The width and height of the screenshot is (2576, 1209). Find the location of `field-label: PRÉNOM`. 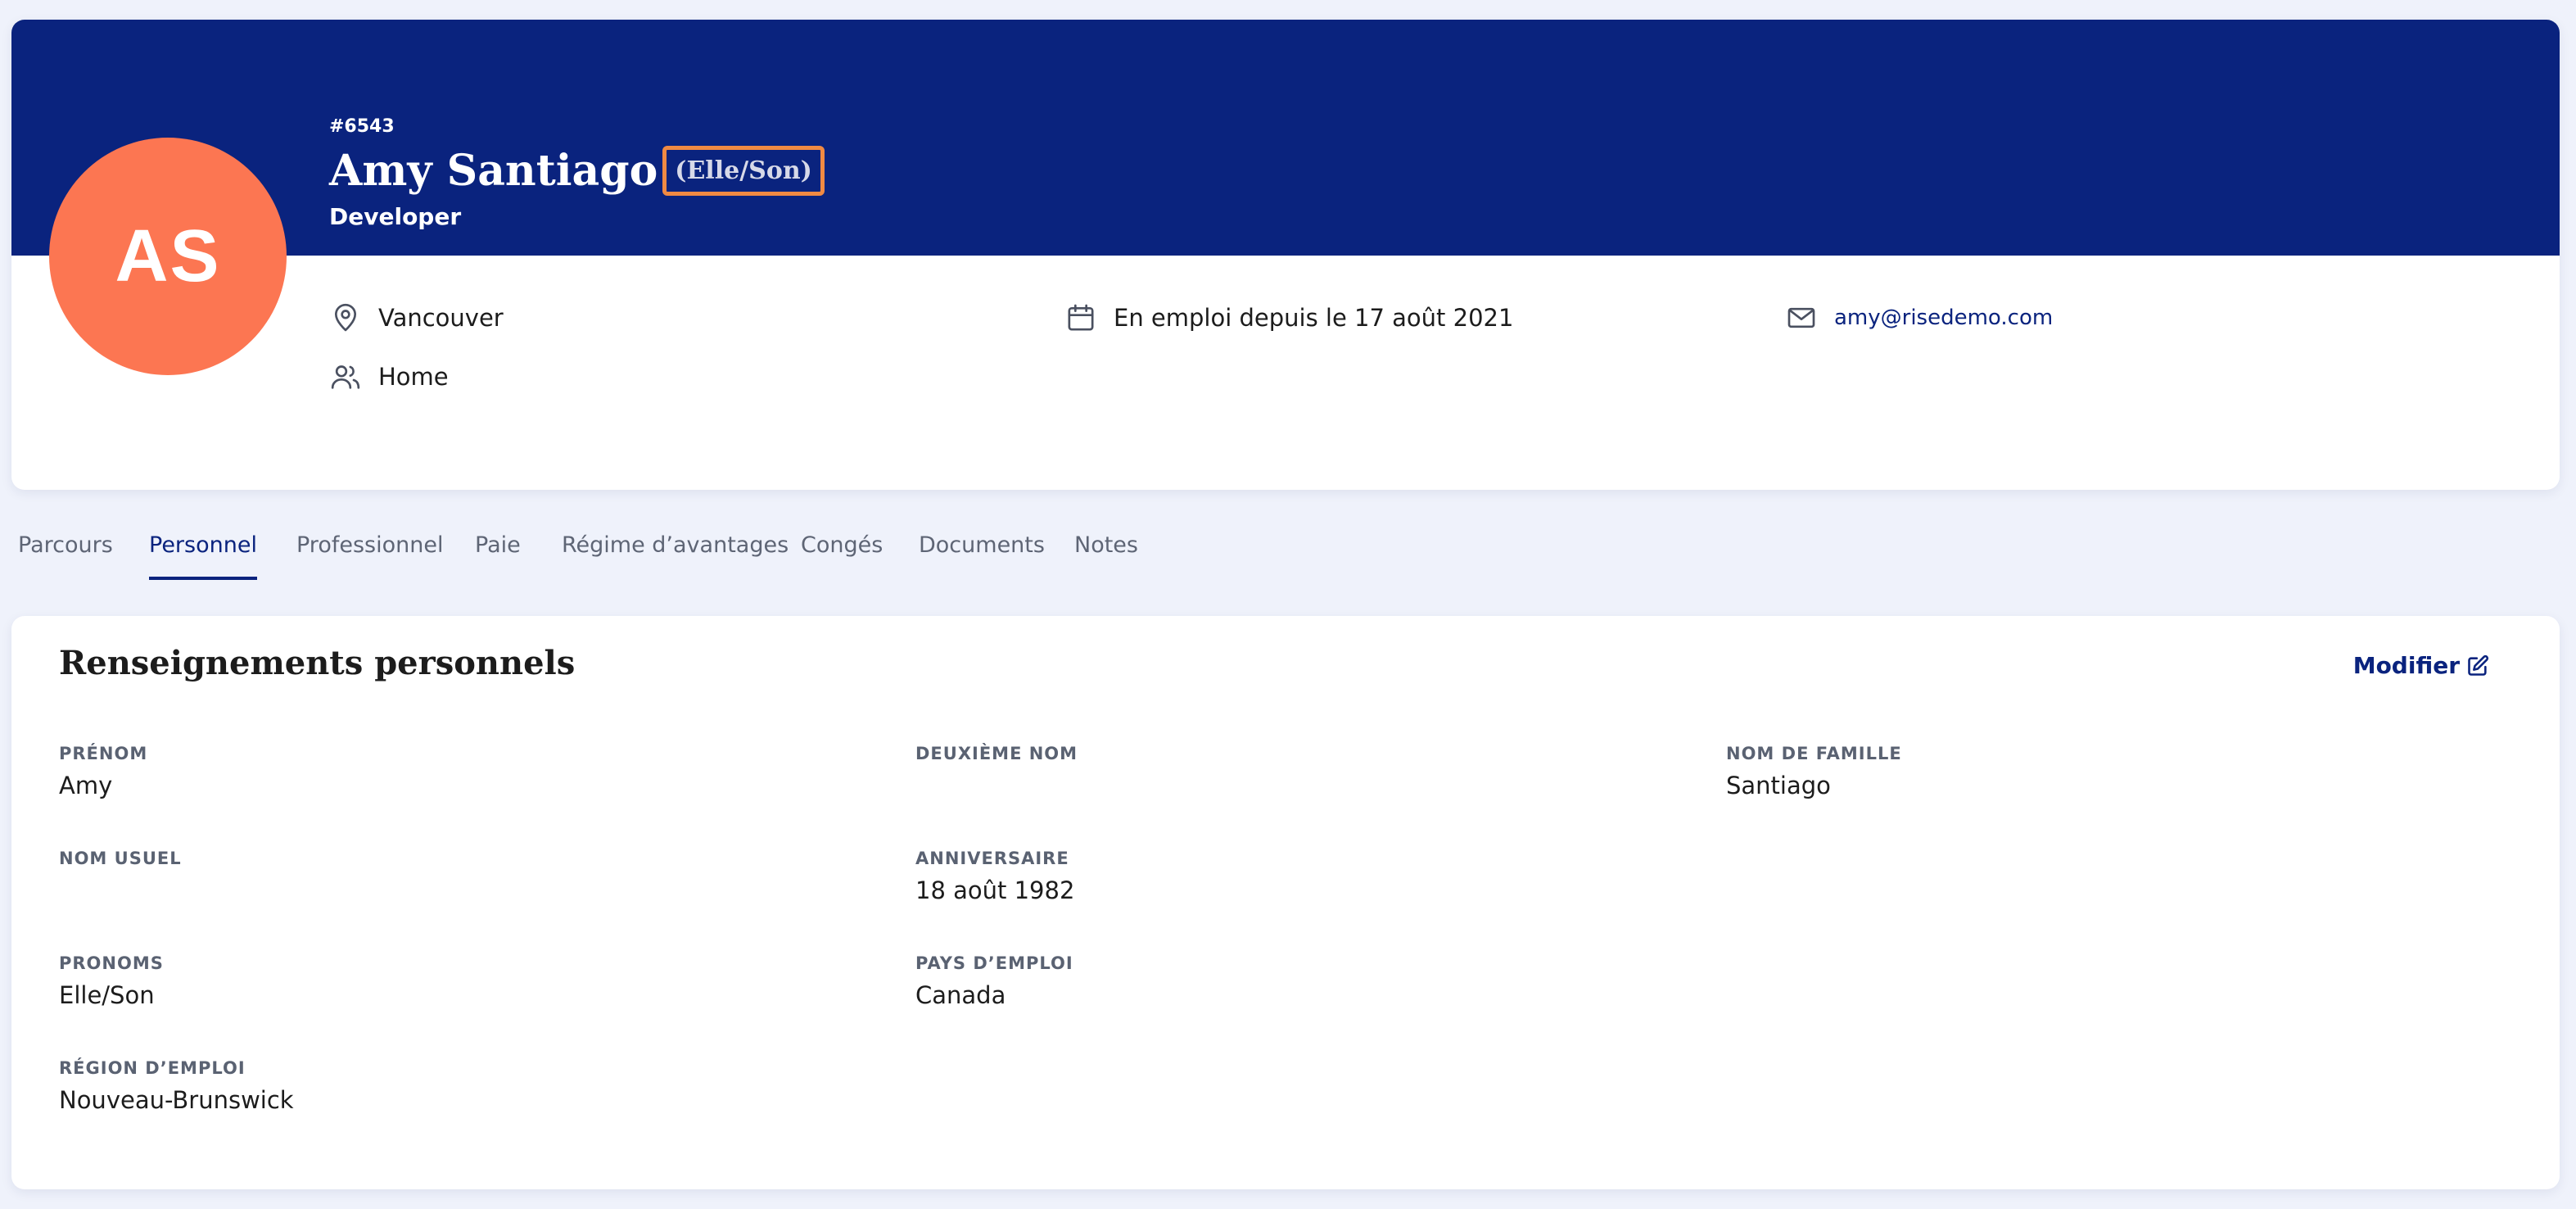

field-label: PRÉNOM is located at coordinates (103, 753).